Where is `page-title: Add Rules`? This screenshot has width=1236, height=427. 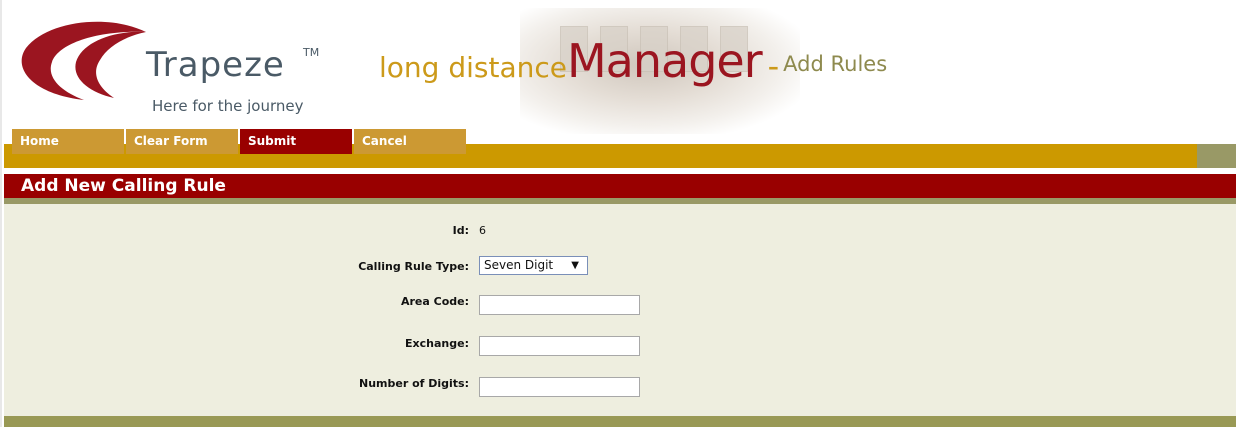 page-title: Add Rules is located at coordinates (835, 64).